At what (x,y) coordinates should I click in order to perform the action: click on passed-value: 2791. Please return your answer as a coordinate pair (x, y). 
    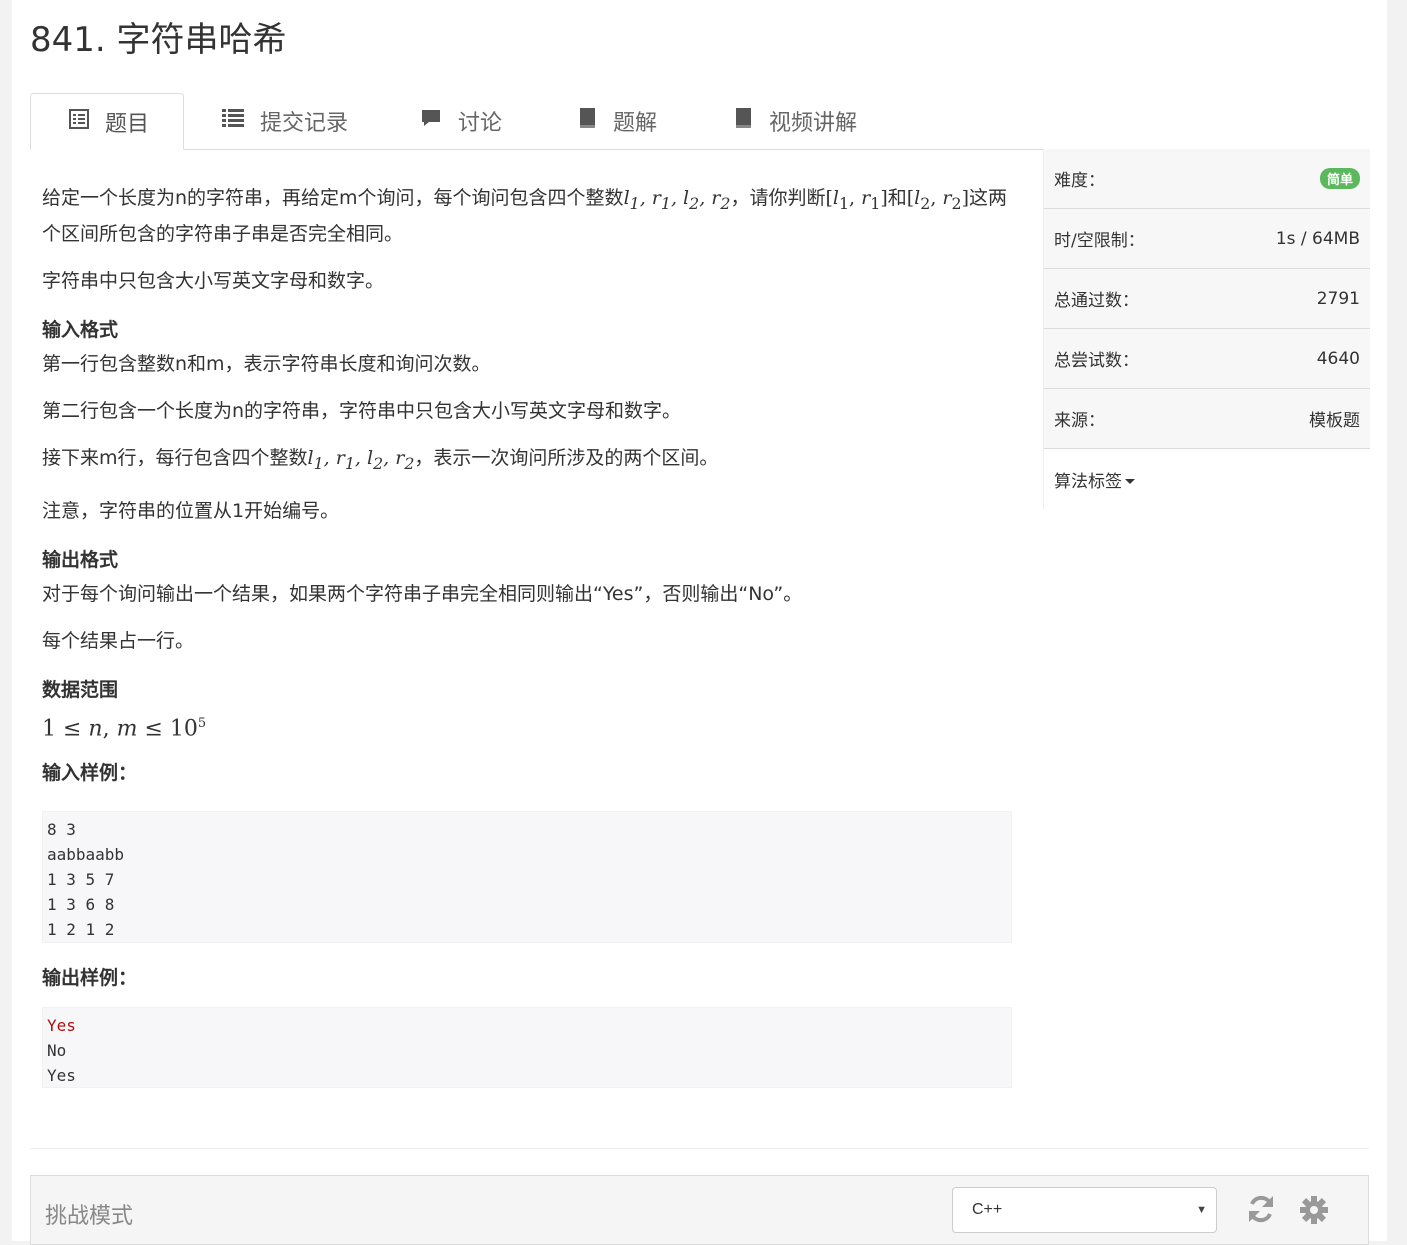
    Looking at the image, I should click on (1338, 298).